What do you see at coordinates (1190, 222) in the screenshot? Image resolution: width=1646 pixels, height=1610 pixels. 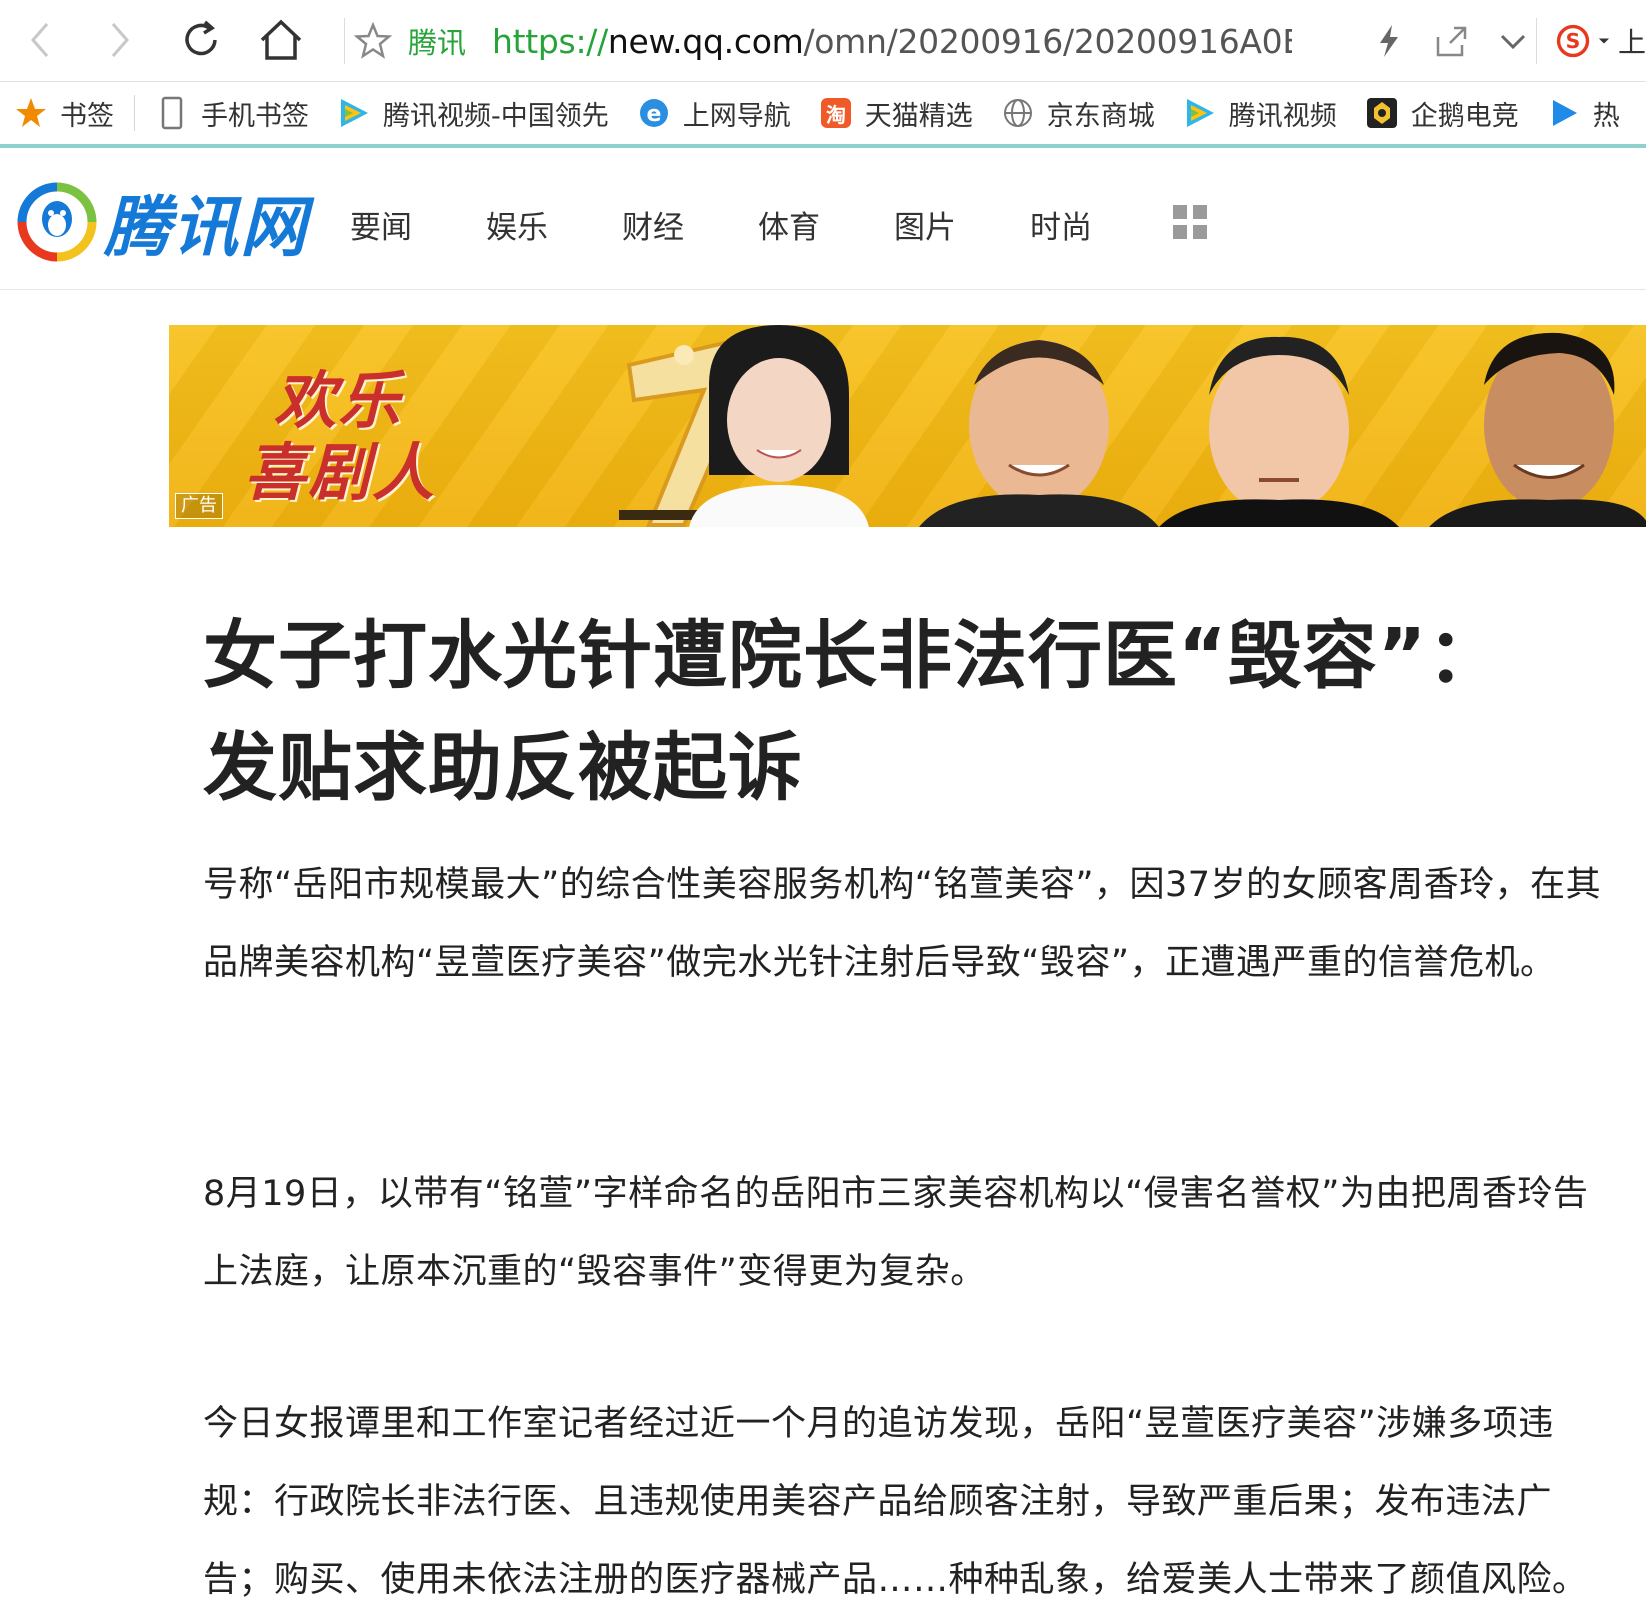 I see `more-menu-grid-icon` at bounding box center [1190, 222].